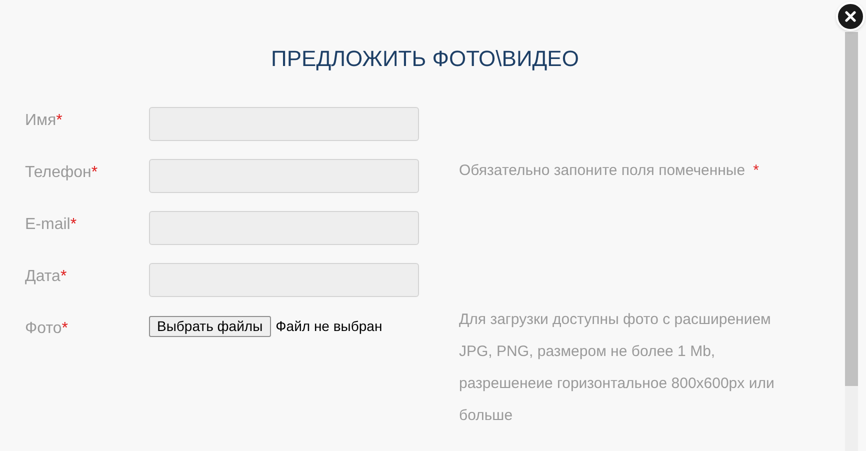 Image resolution: width=866 pixels, height=451 pixels. Describe the element at coordinates (602, 171) in the screenshot. I see `note-text: Обязательно запоните поля помеченные` at that location.